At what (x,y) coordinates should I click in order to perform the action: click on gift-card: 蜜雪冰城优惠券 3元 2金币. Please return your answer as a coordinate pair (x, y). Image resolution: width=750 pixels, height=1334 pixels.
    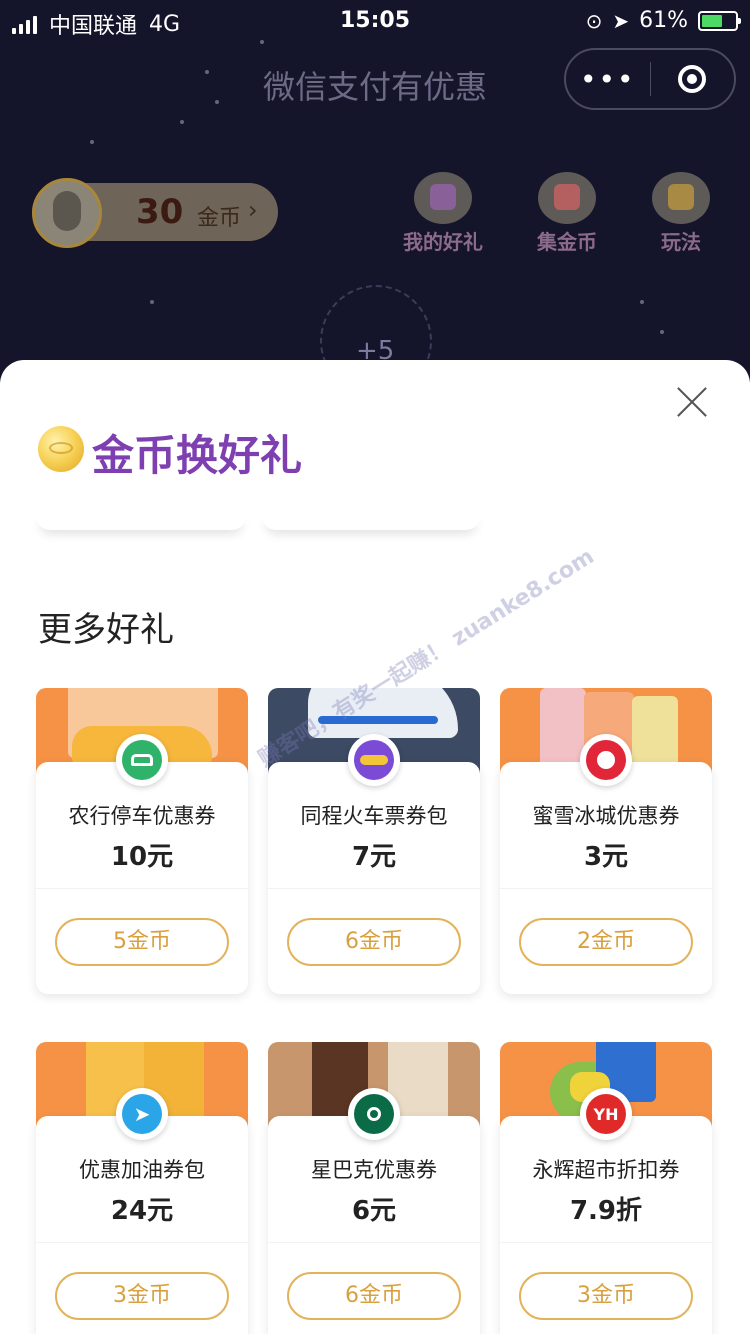
    Looking at the image, I should click on (606, 841).